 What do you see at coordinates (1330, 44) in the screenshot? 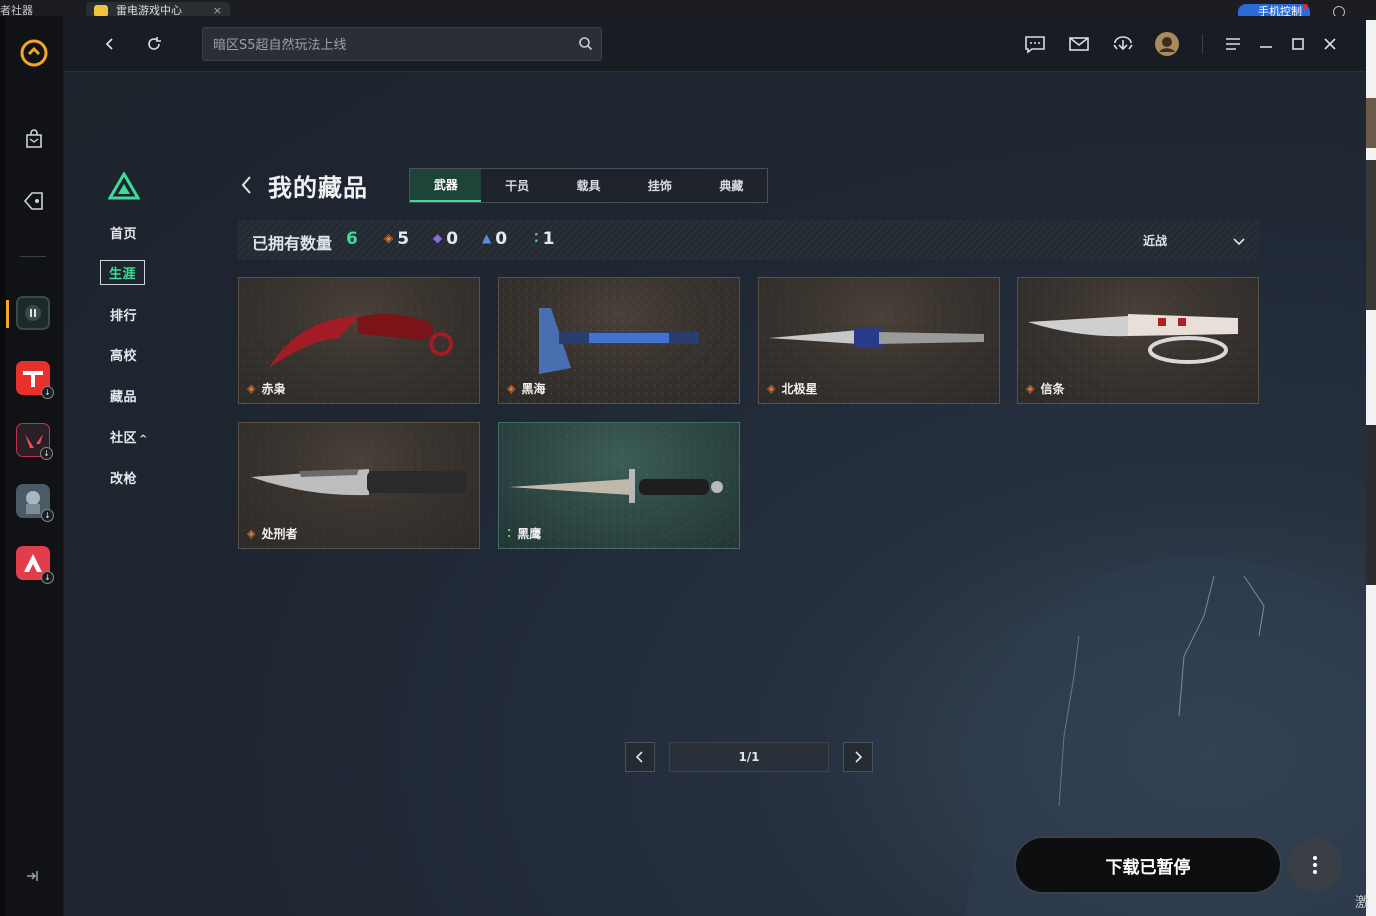
I see `close-icon` at bounding box center [1330, 44].